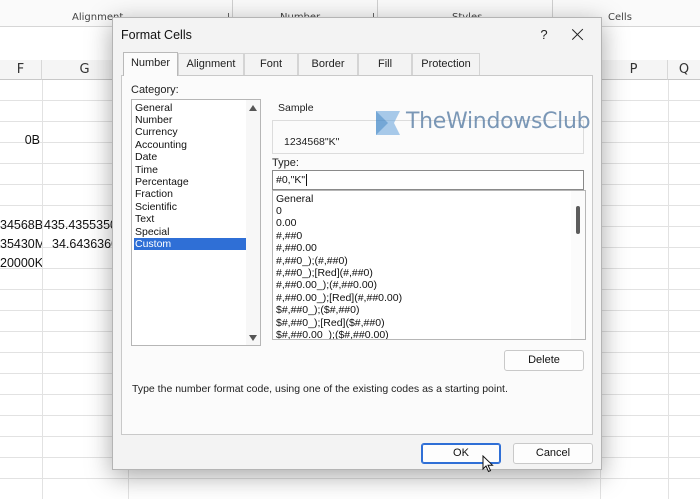  Describe the element at coordinates (422, 236) in the screenshot. I see `format-code-item: #,##0` at that location.